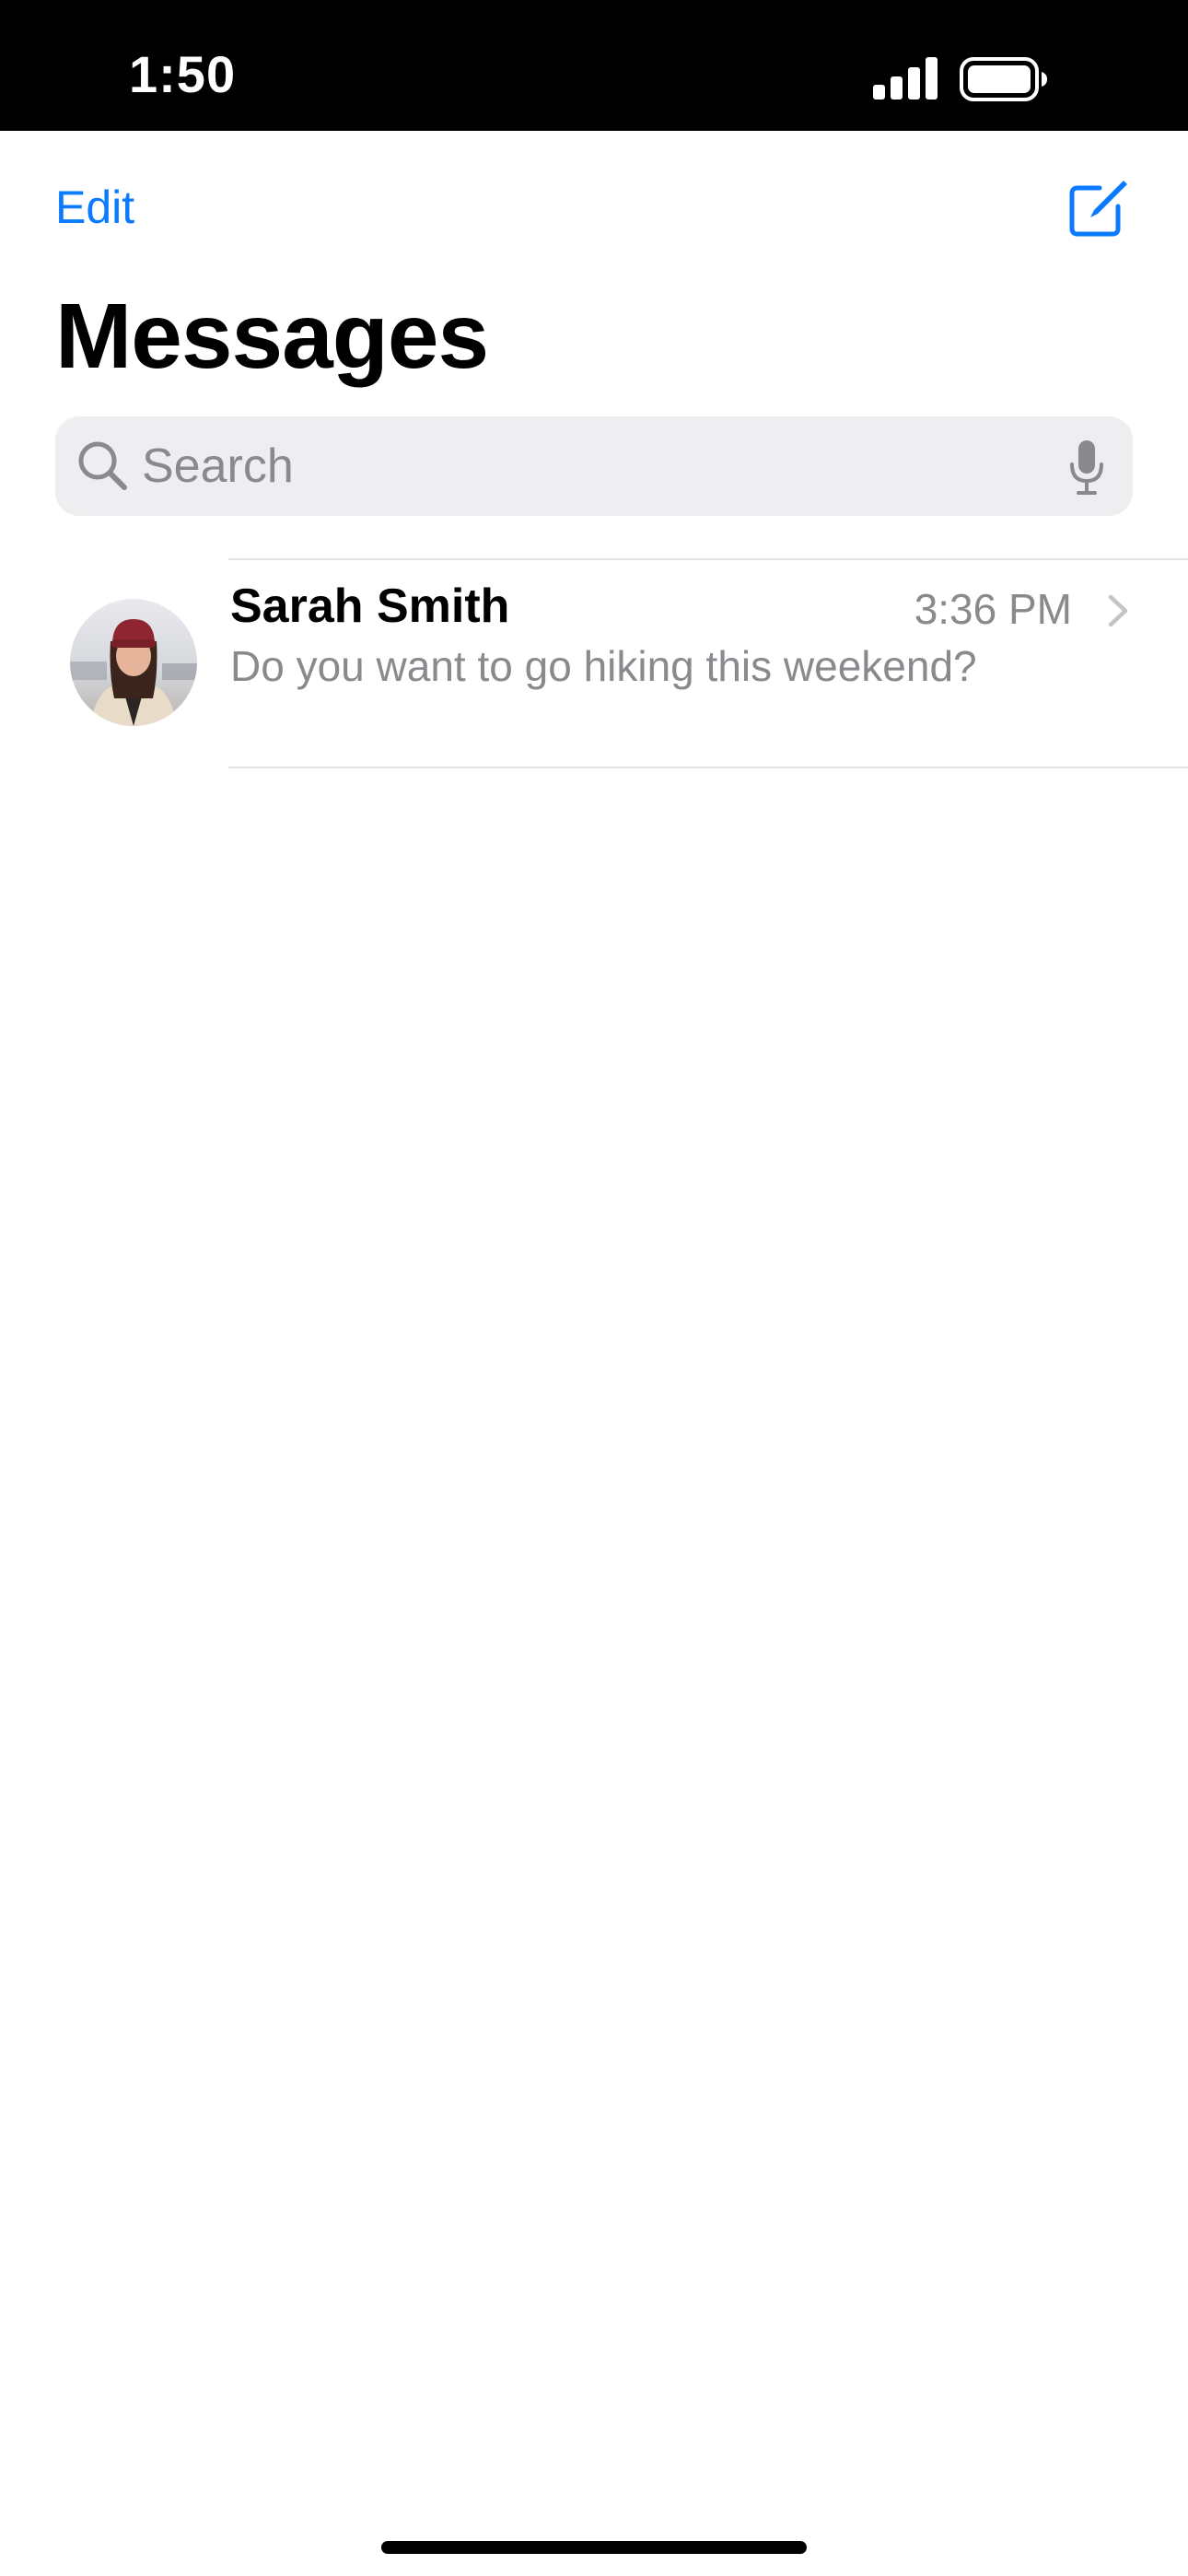 The height and width of the screenshot is (2576, 1188). I want to click on search-input, so click(556, 466).